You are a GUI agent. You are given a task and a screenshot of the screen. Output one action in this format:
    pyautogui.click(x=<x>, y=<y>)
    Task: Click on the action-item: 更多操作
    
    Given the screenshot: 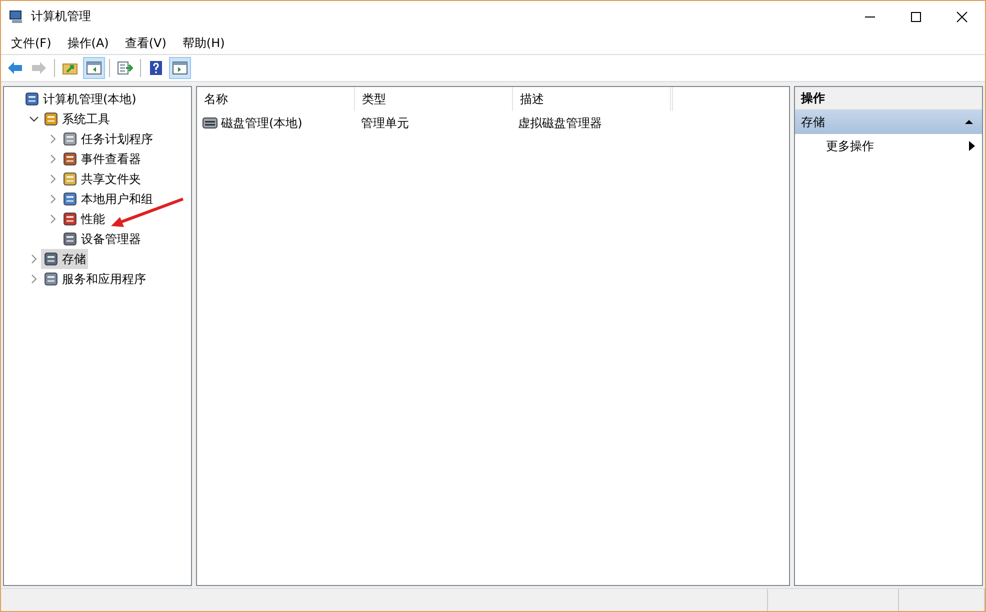 What is the action you would take?
    pyautogui.click(x=888, y=146)
    